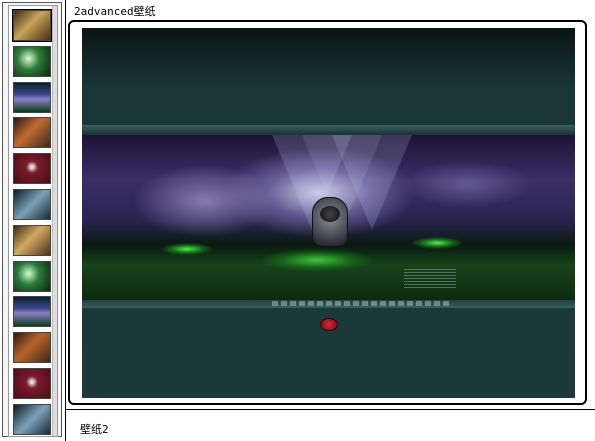 This screenshot has width=595, height=441. I want to click on wallpaper-nav-strip, so click(362, 303).